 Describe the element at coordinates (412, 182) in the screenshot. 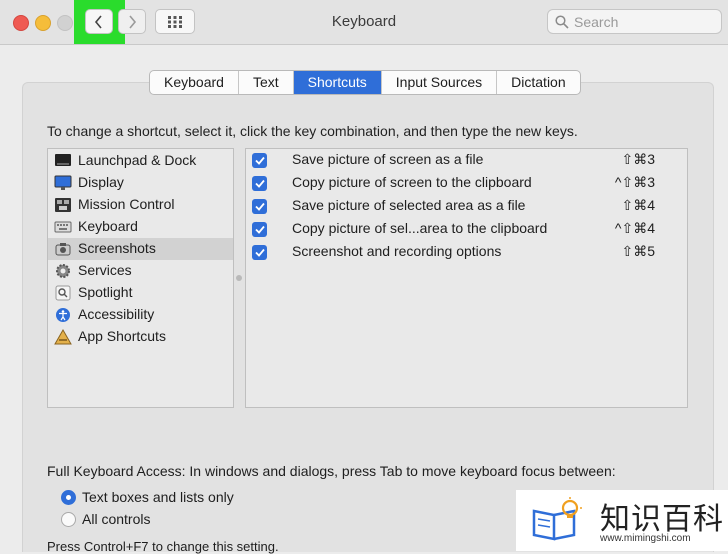

I see `shortcut-label: Copy picture of screen to the clipboard` at that location.